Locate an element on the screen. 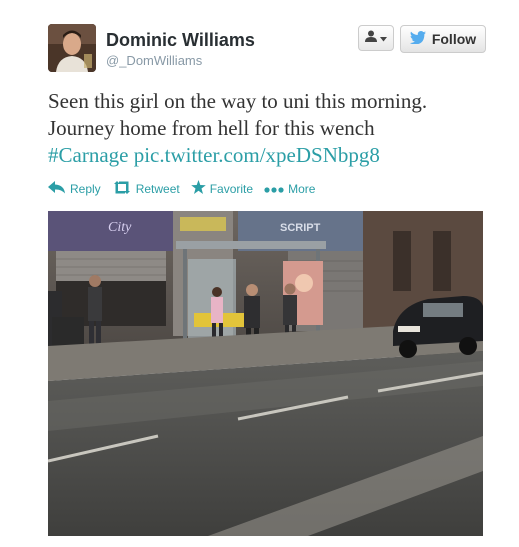 This screenshot has width=519, height=547. user-handle: @_DomWilliams is located at coordinates (154, 60).